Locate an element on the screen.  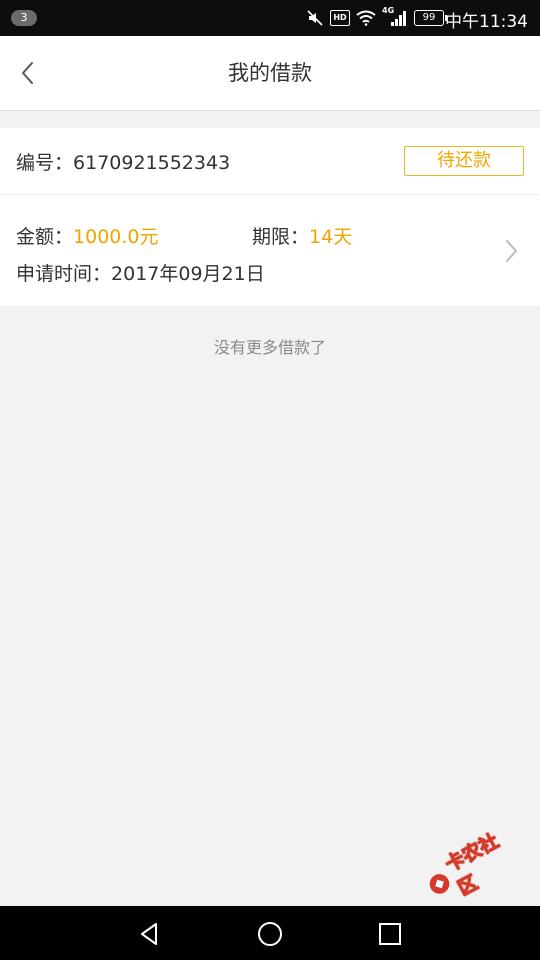
date-label: 申请时间： is located at coordinates (64, 274).